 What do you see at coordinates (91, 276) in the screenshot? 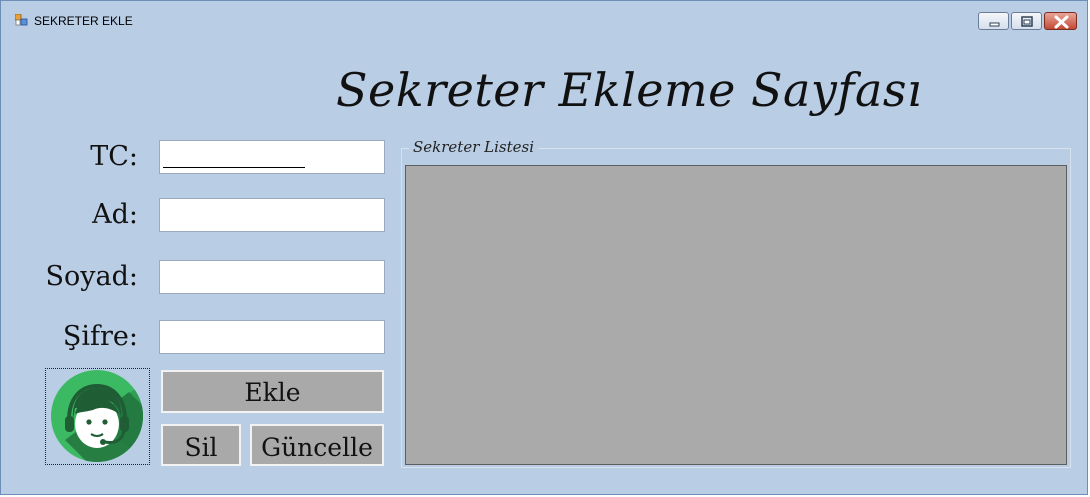
I see `soyad-label: Soyad:` at bounding box center [91, 276].